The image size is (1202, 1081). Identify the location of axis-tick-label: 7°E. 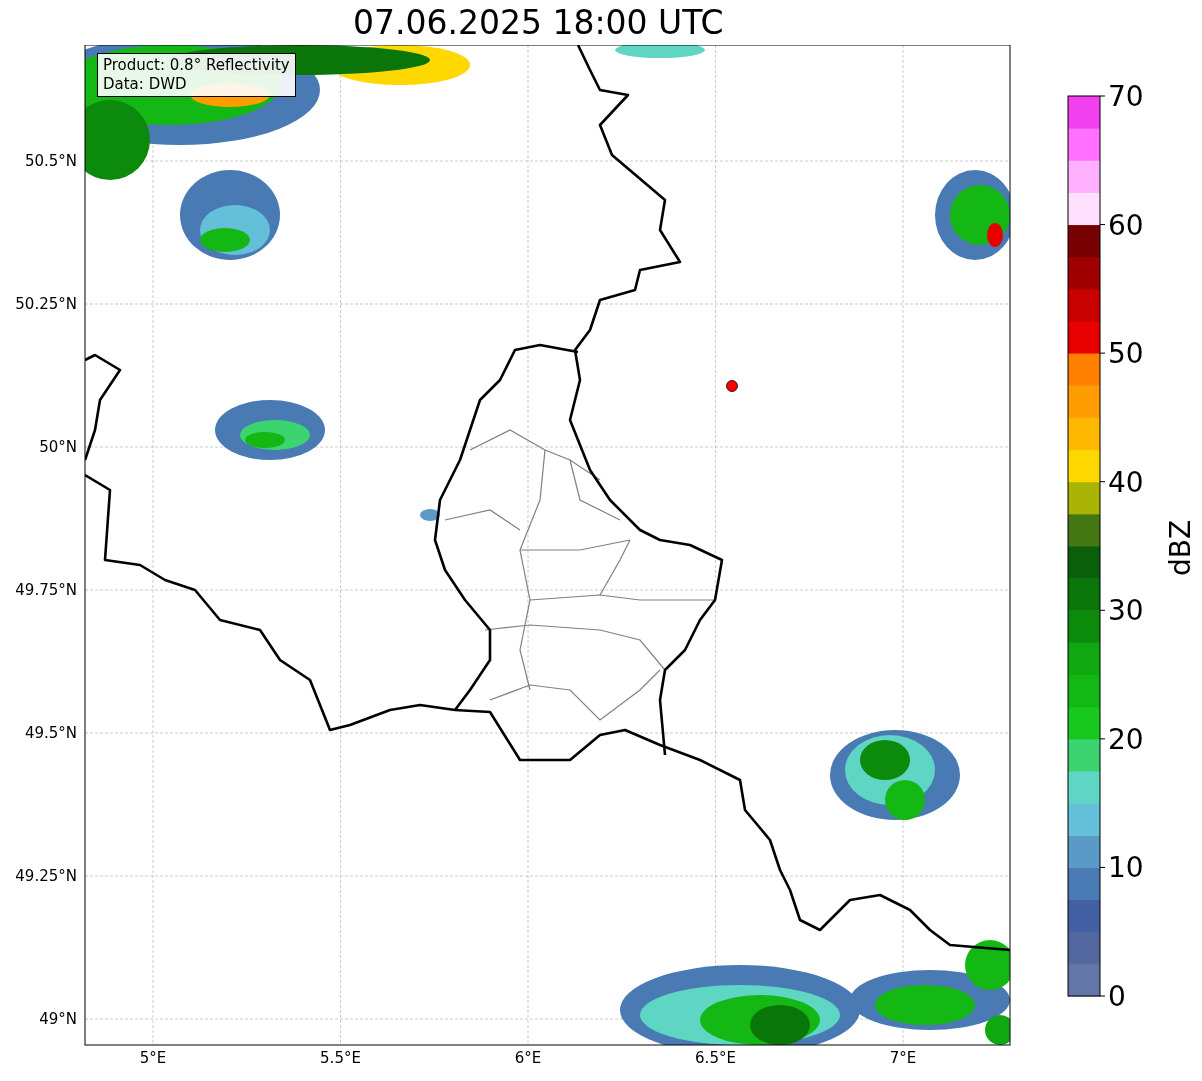
(903, 1058).